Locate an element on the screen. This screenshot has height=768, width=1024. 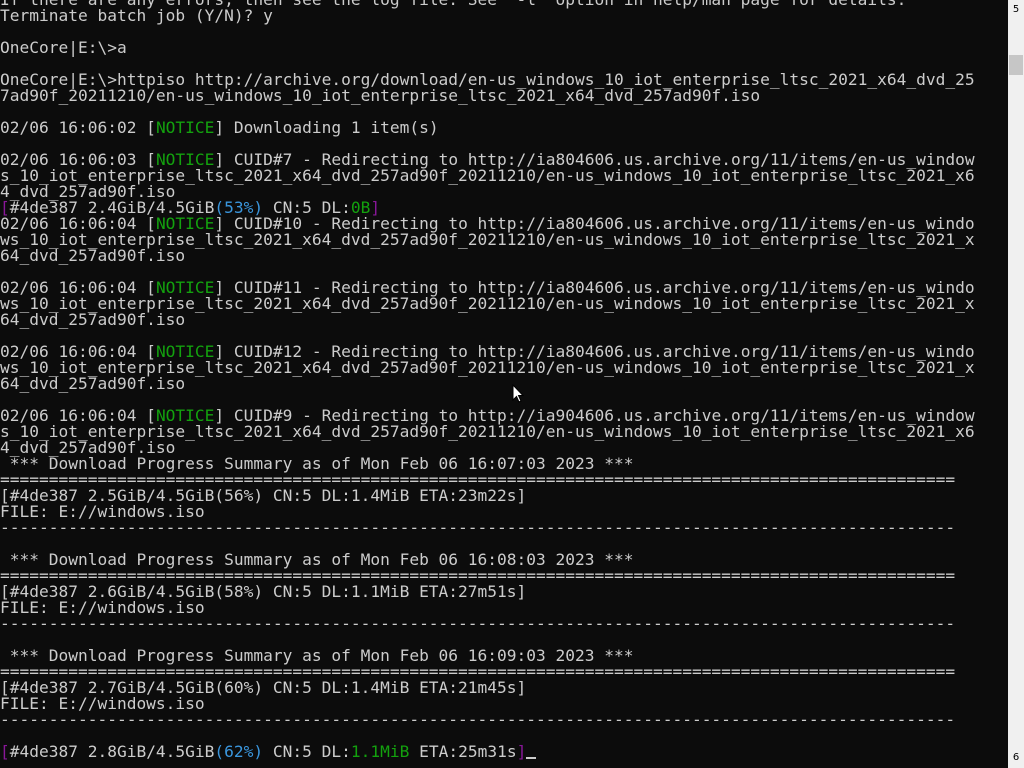
console-text: CN:5 DL: is located at coordinates (307, 751).